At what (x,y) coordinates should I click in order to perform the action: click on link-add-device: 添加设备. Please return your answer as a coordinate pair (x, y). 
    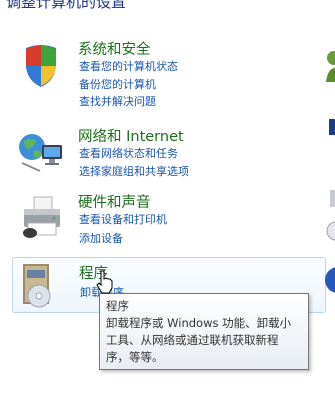
    Looking at the image, I should click on (101, 239).